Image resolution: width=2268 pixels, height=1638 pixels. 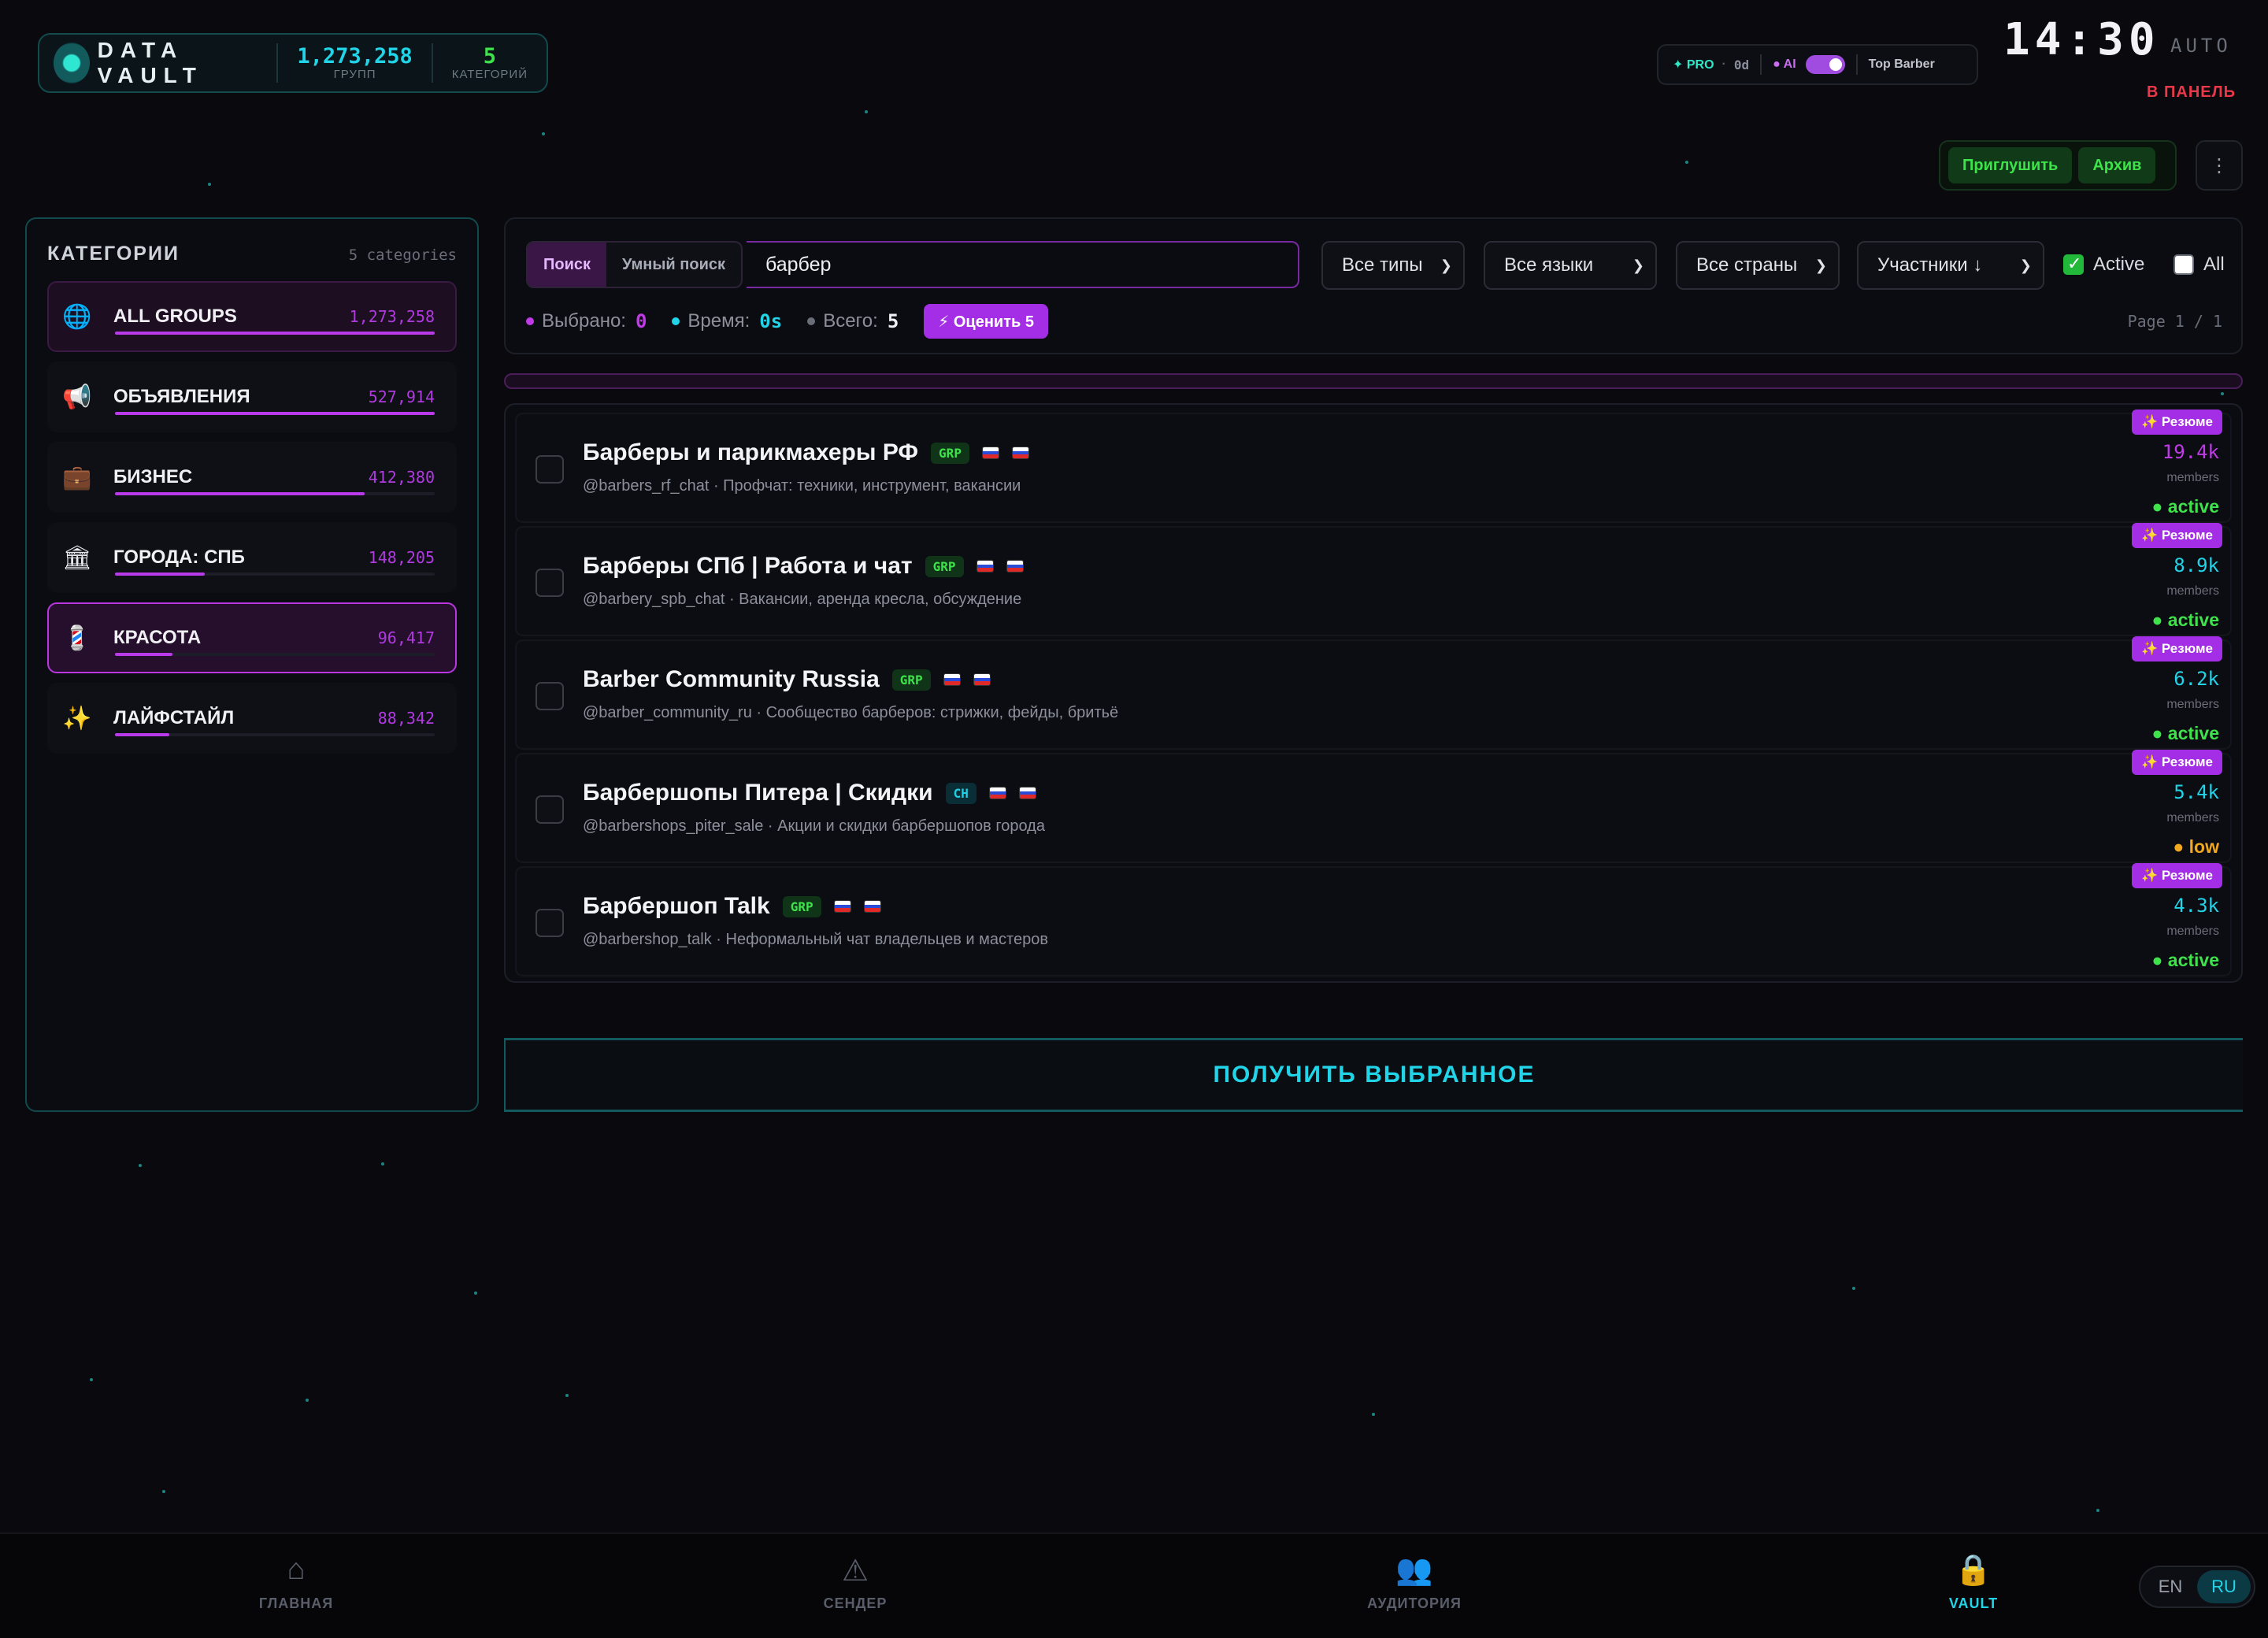 What do you see at coordinates (855, 1582) in the screenshot?
I see `nav-sender: ⚠ СЕНДЕР` at bounding box center [855, 1582].